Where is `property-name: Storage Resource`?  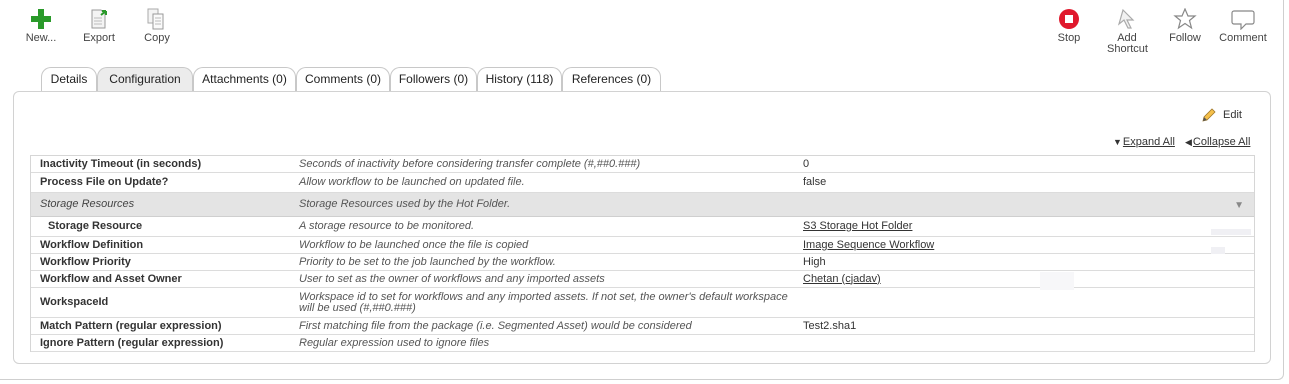
property-name: Storage Resource is located at coordinates (95, 226).